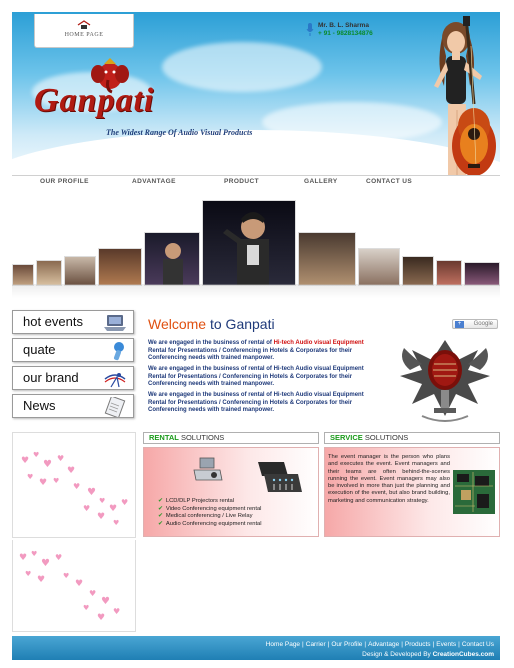 Image resolution: width=514 pixels, height=668 pixels. I want to click on sidebar-item-our-brand: our brand, so click(73, 378).